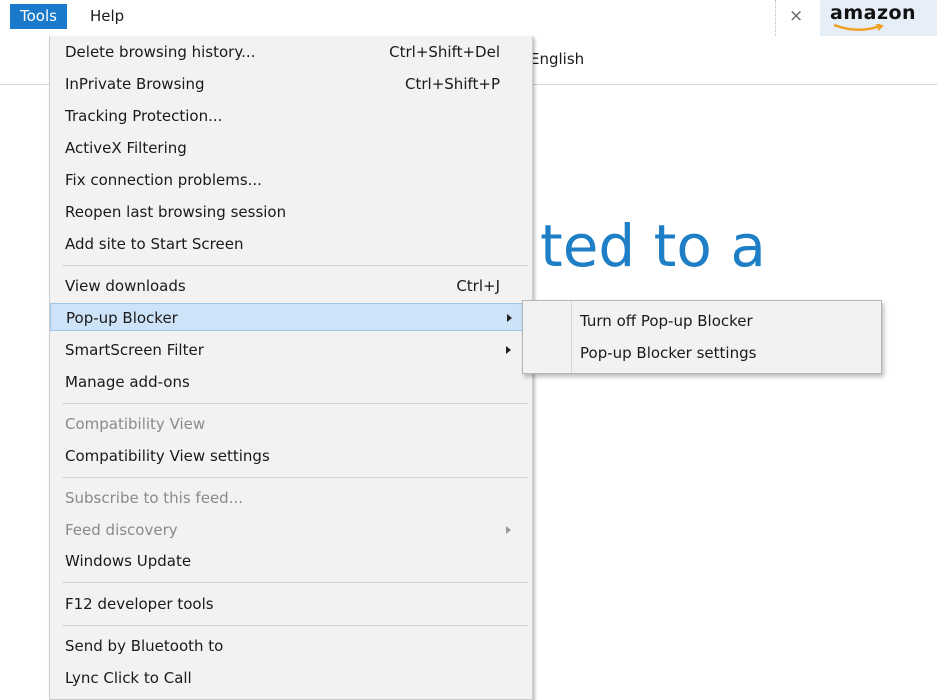 This screenshot has height=700, width=937. Describe the element at coordinates (291, 530) in the screenshot. I see `menu-item-feed-discovery: Feed discovery` at that location.